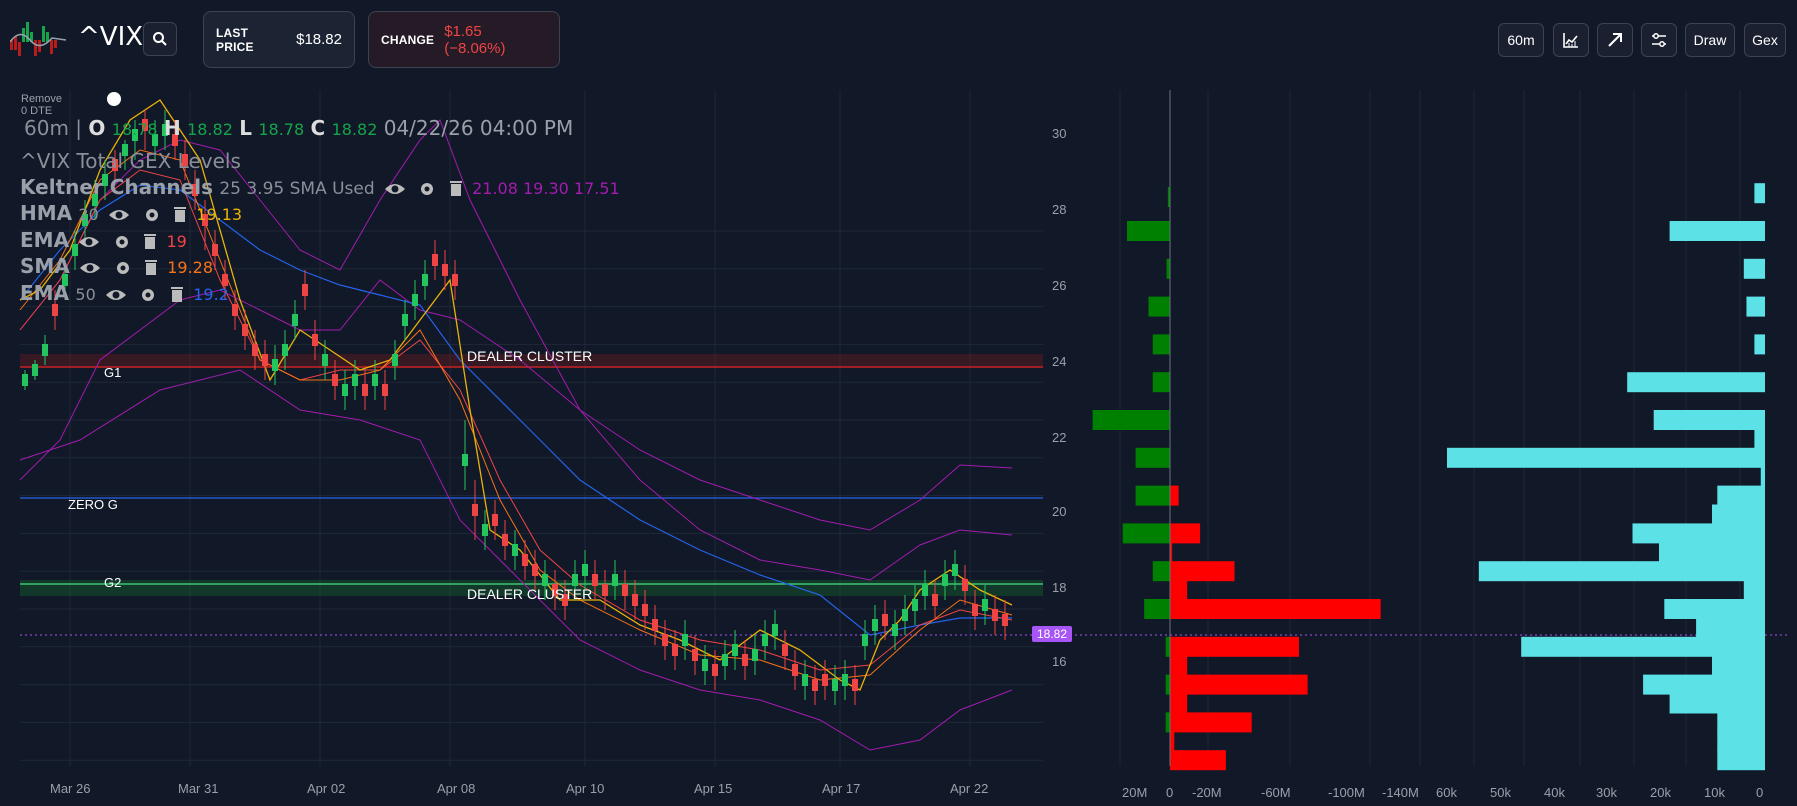 The image size is (1797, 806). Describe the element at coordinates (88, 214) in the screenshot. I see `hma-param: 20` at that location.